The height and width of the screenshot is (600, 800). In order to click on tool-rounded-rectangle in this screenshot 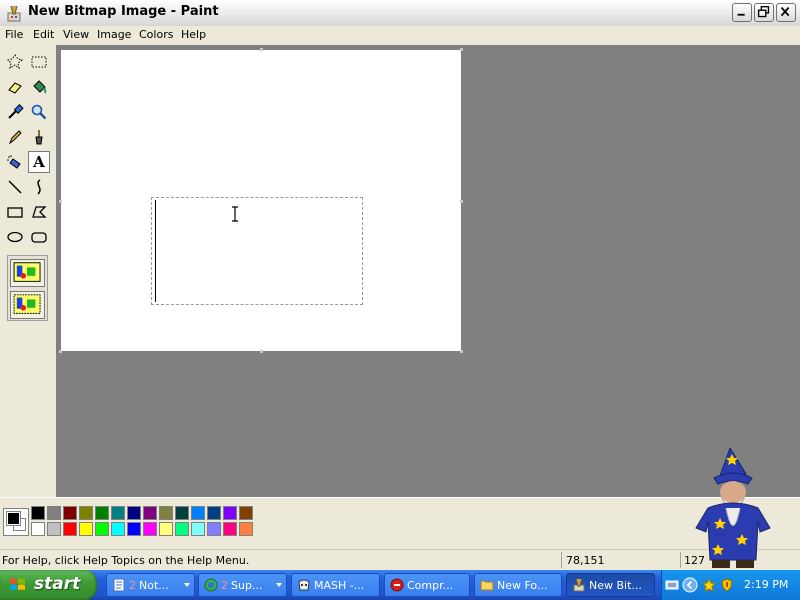, I will do `click(39, 237)`.